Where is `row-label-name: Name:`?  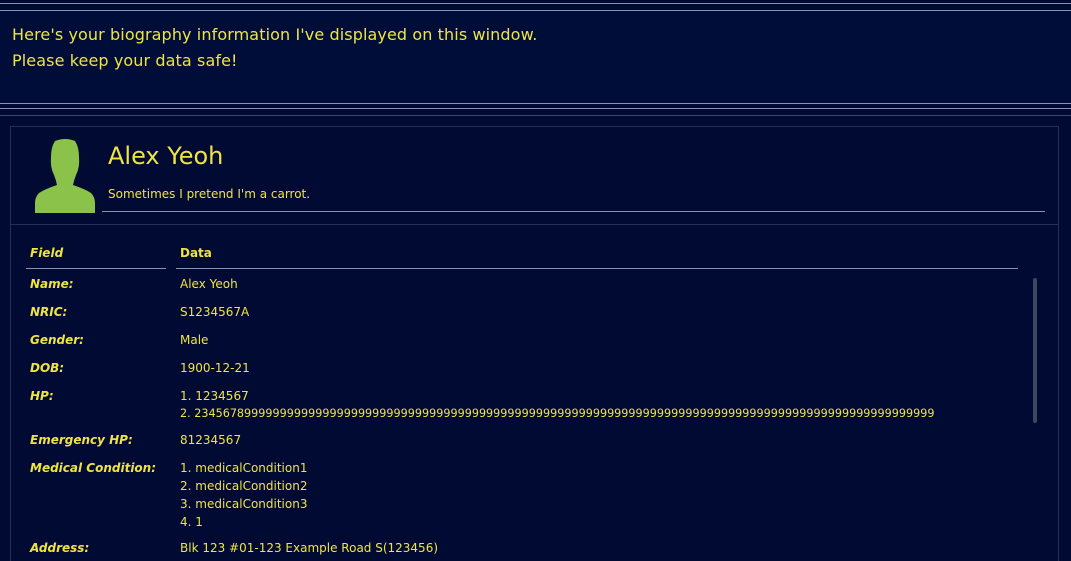
row-label-name: Name: is located at coordinates (52, 284).